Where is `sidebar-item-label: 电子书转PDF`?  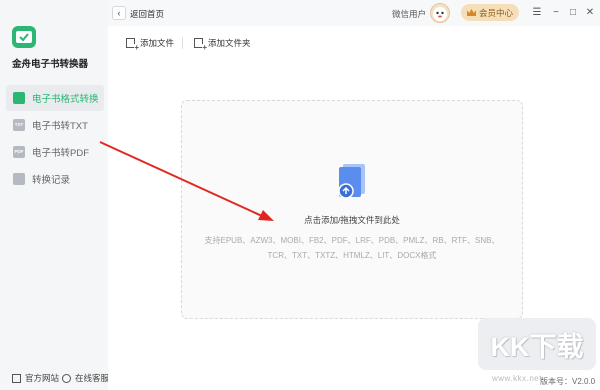 sidebar-item-label: 电子书转PDF is located at coordinates (61, 153).